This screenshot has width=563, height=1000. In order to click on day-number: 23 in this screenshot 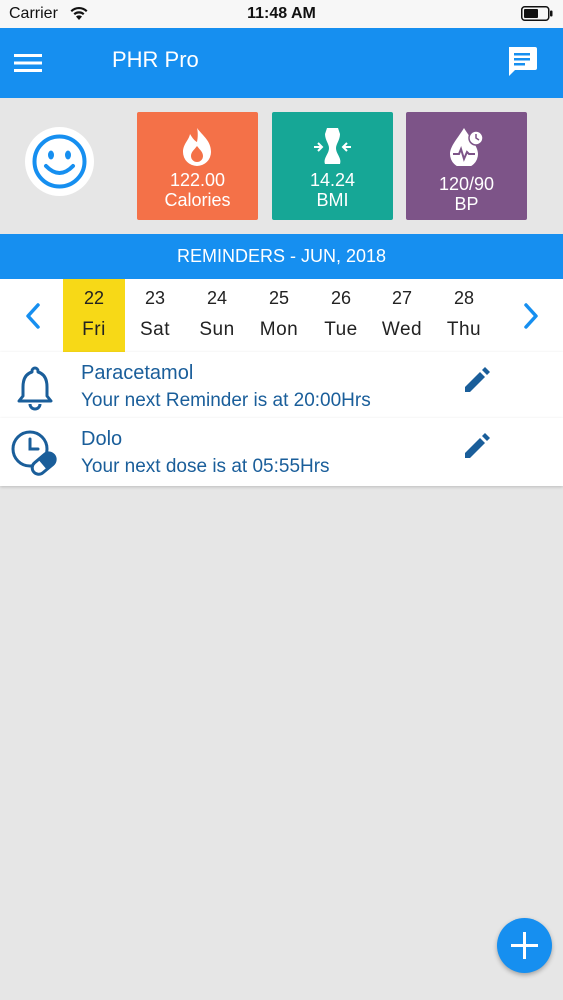, I will do `click(155, 298)`.